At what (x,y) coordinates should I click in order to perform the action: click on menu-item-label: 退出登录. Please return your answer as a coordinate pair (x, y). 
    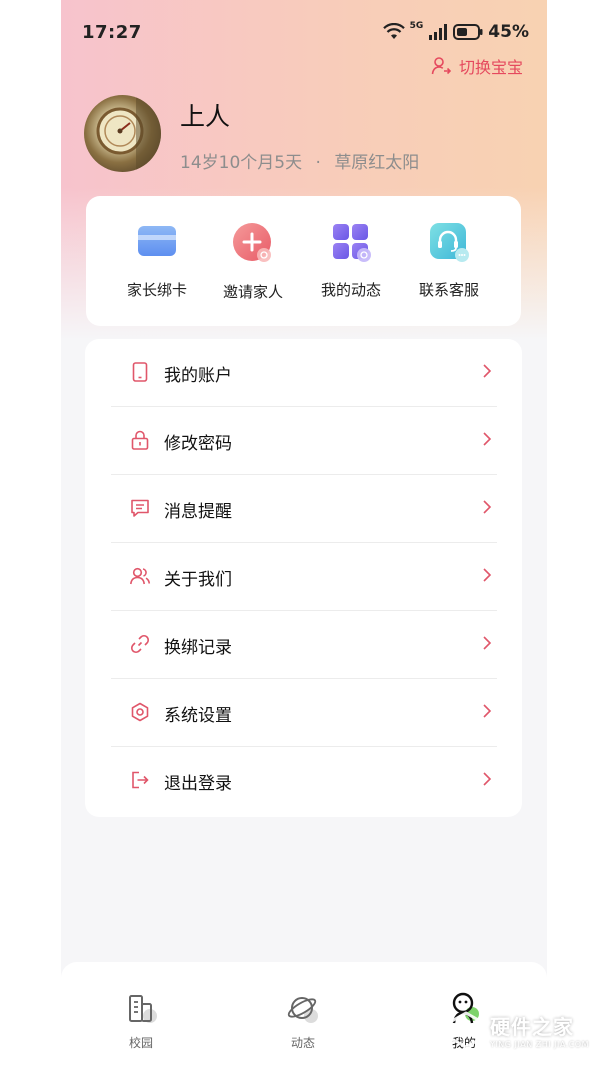
    Looking at the image, I should click on (198, 784).